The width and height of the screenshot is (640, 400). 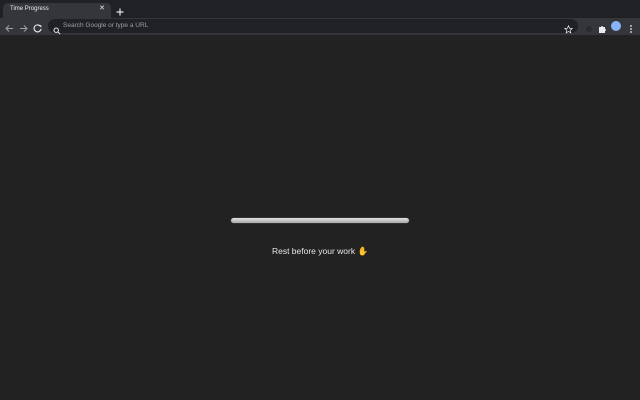 What do you see at coordinates (102, 9) in the screenshot?
I see `close-icon: ✕` at bounding box center [102, 9].